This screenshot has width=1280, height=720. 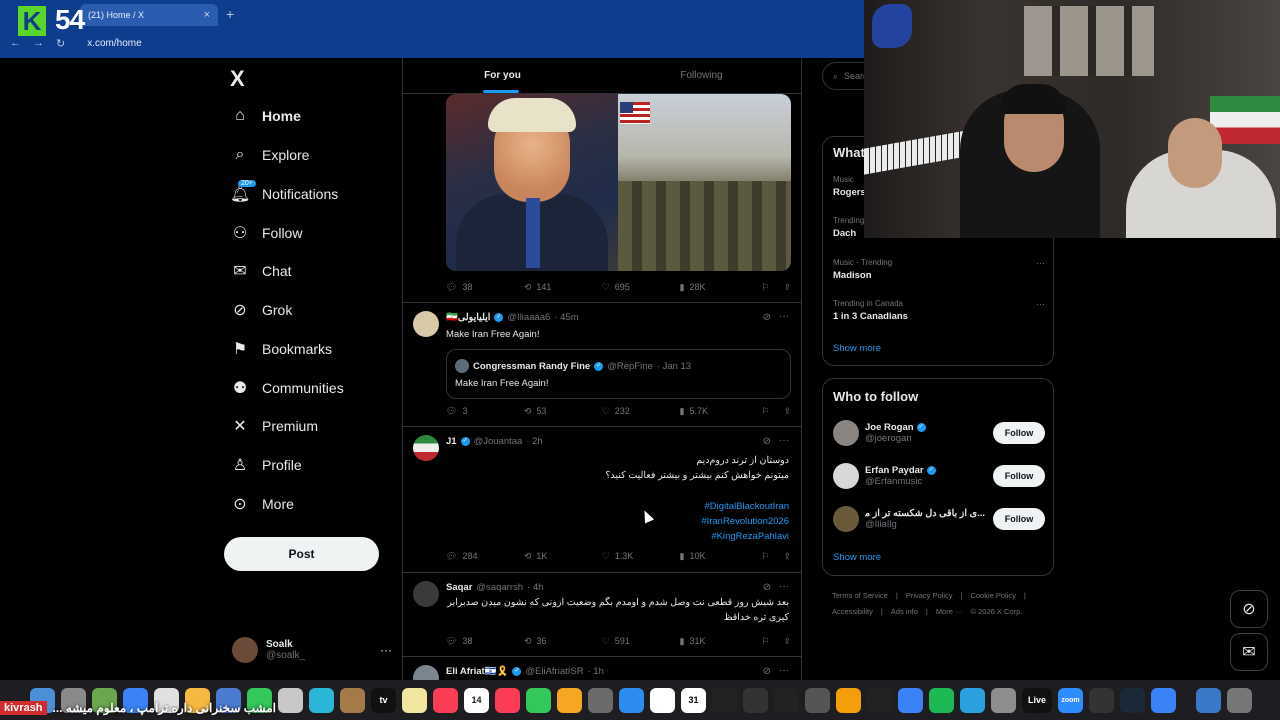 What do you see at coordinates (600, 700) in the screenshot?
I see `settings-icon` at bounding box center [600, 700].